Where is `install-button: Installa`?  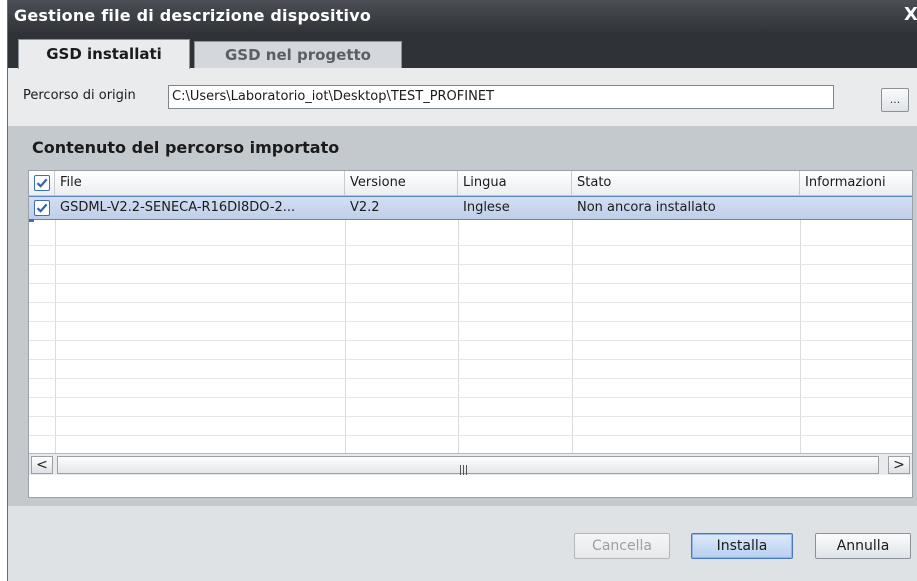
install-button: Installa is located at coordinates (742, 546).